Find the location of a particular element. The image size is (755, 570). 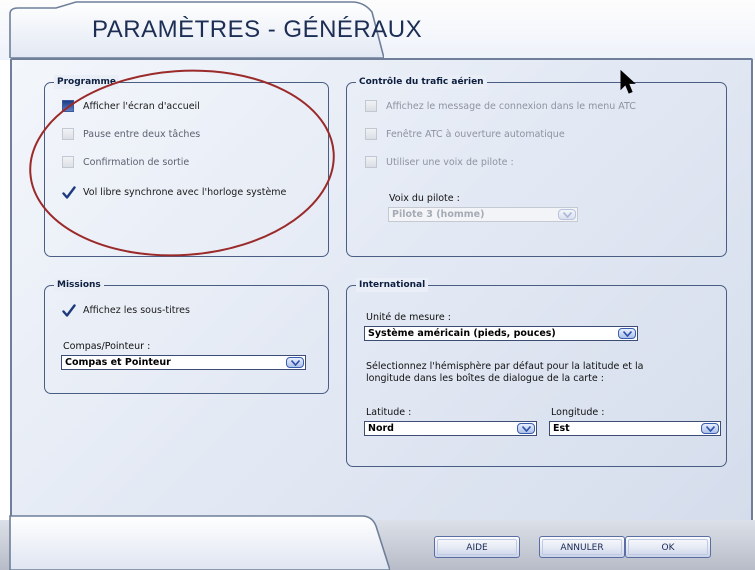

longitude-label: Longitude : is located at coordinates (578, 412).